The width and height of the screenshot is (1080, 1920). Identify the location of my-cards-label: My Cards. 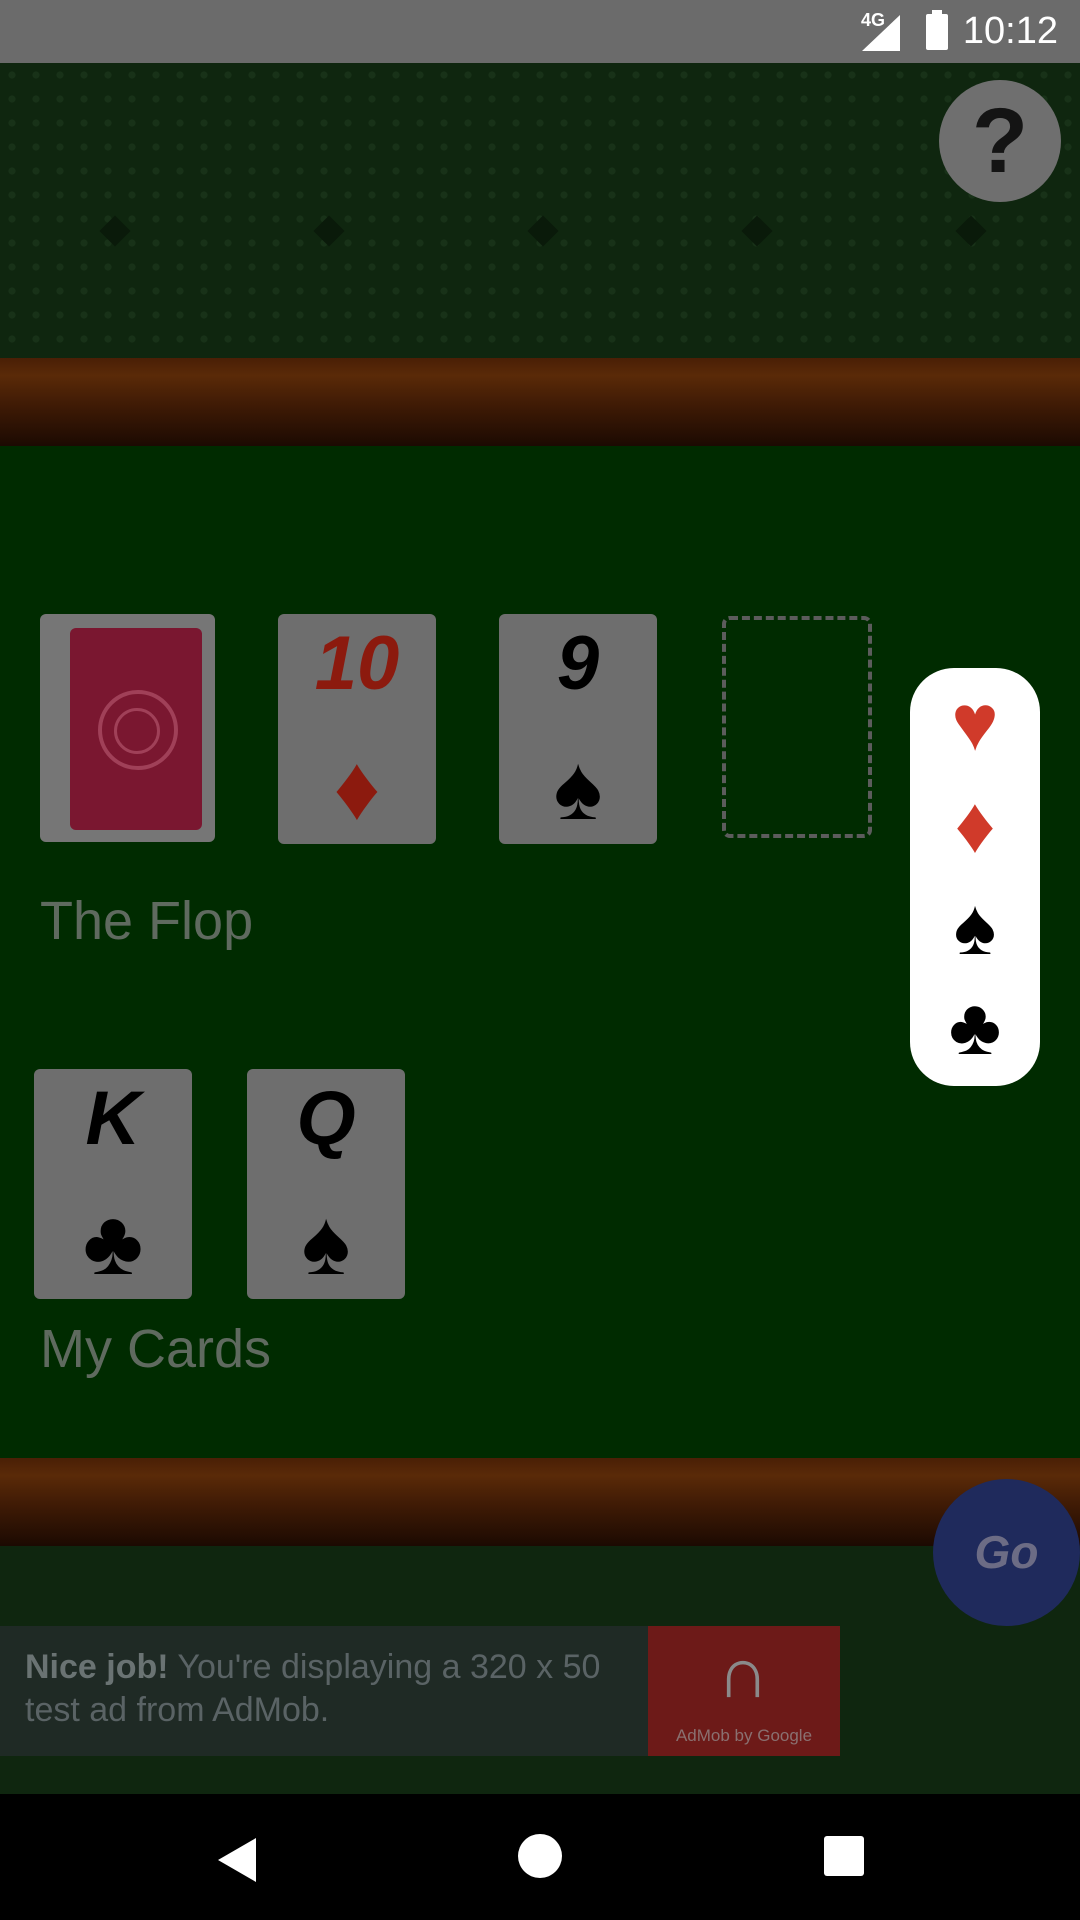
(156, 1349).